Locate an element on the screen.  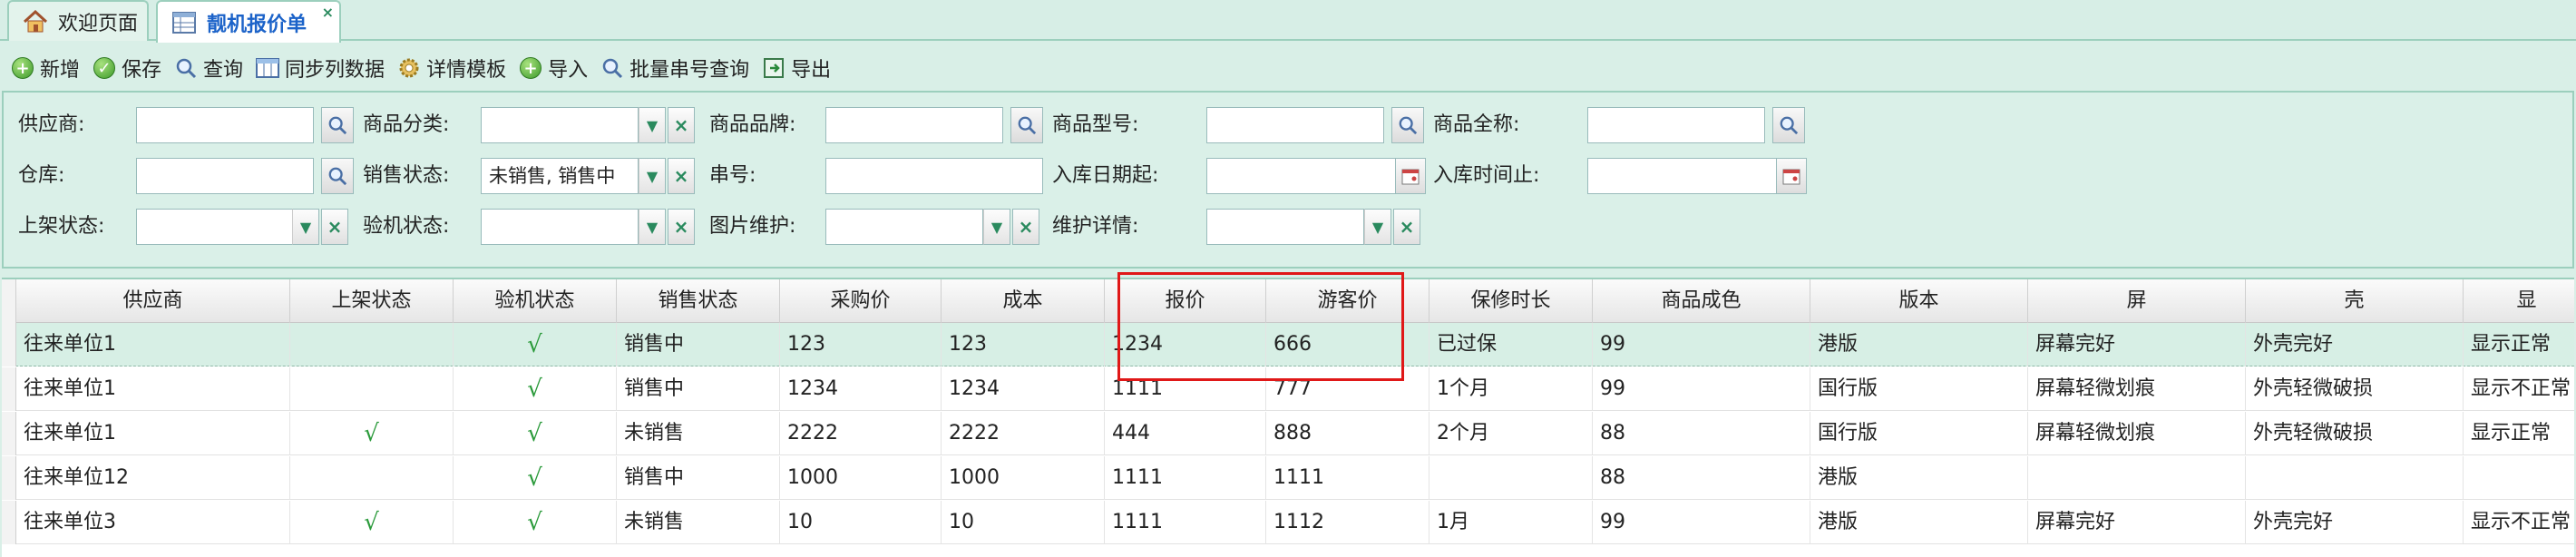
image-maint-select is located at coordinates (904, 227).